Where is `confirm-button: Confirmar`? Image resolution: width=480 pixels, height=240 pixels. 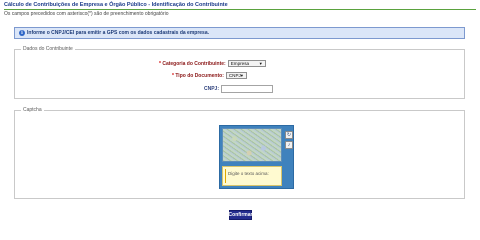 confirm-button: Confirmar is located at coordinates (240, 215).